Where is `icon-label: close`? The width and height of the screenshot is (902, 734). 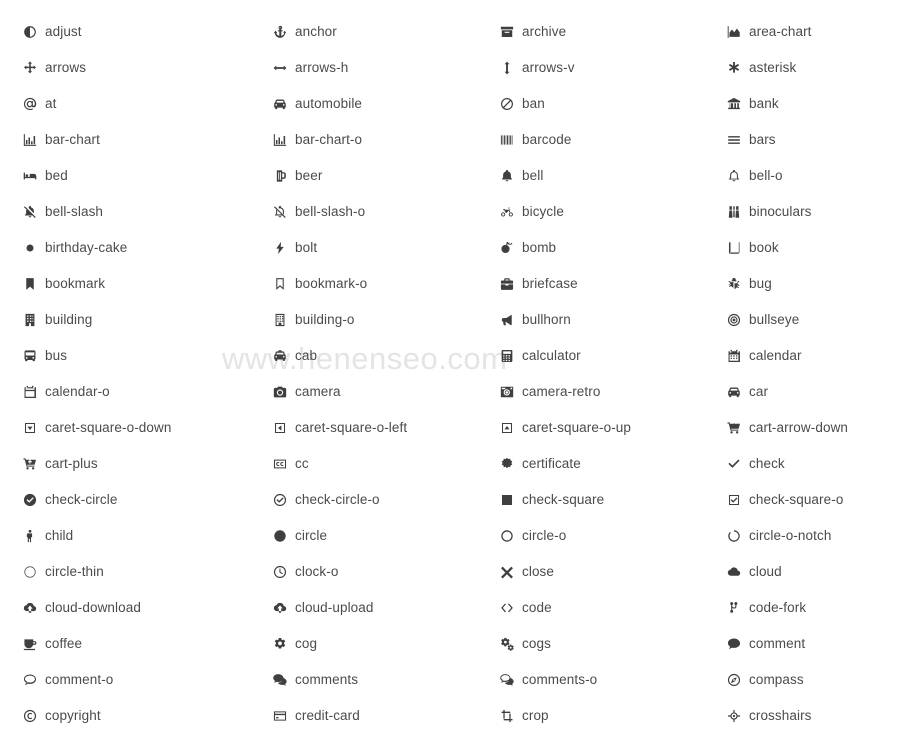 icon-label: close is located at coordinates (538, 572).